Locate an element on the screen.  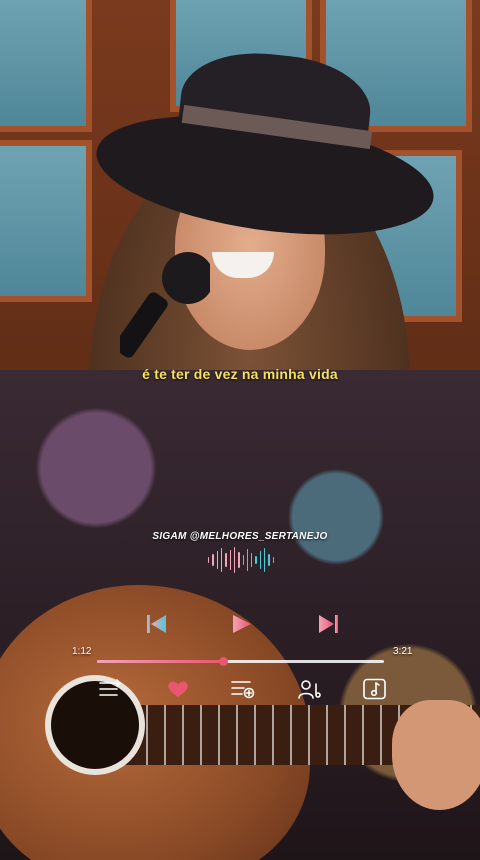
playlist-add-icon is located at coordinates (243, 690).